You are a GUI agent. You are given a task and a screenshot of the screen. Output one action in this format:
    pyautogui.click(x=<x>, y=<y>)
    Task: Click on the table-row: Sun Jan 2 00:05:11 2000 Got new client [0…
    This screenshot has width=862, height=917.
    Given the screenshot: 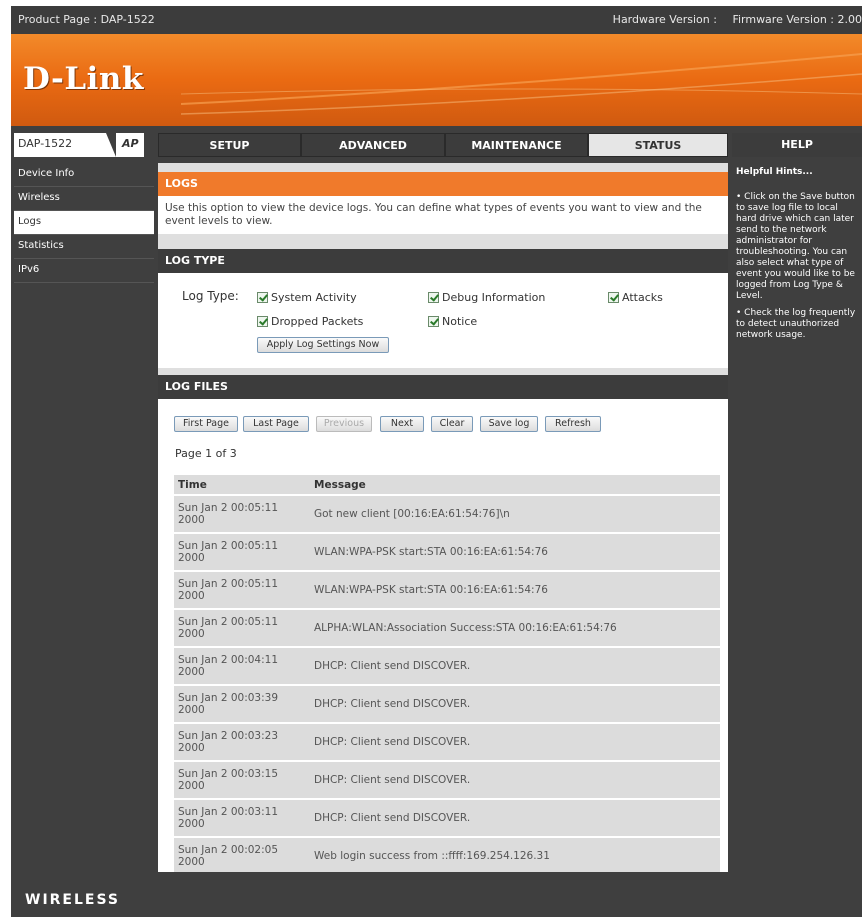 What is the action you would take?
    pyautogui.click(x=447, y=514)
    